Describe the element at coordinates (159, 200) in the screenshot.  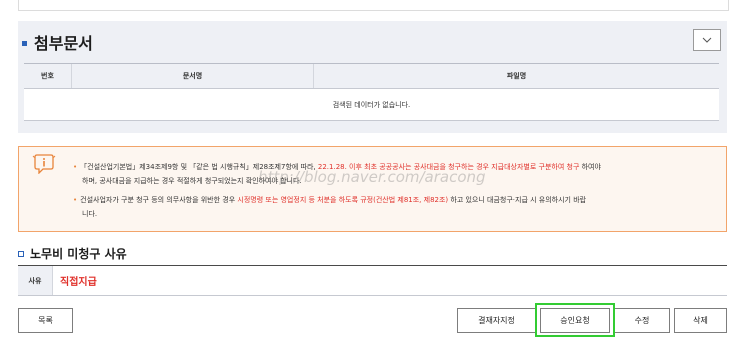
I see `notice-text: 건설사업자가 구분 청구 등의 의무사항을 위반한 경우` at that location.